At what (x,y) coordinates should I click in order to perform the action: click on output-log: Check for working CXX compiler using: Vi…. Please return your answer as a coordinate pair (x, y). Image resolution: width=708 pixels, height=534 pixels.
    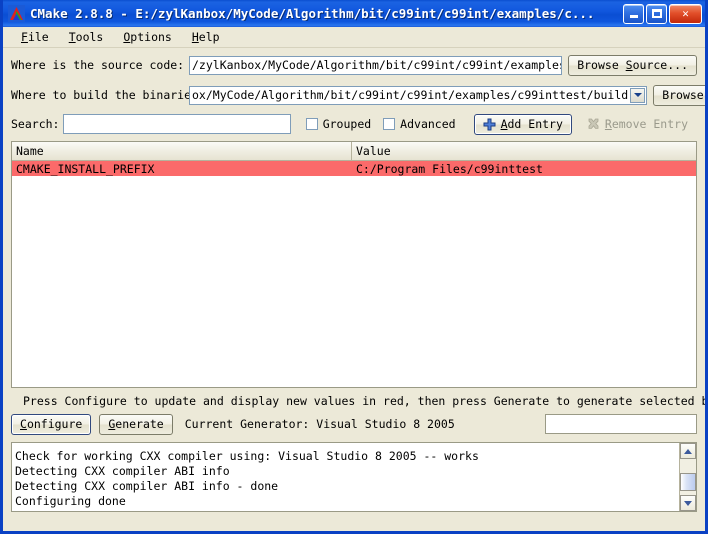
    Looking at the image, I should click on (354, 477).